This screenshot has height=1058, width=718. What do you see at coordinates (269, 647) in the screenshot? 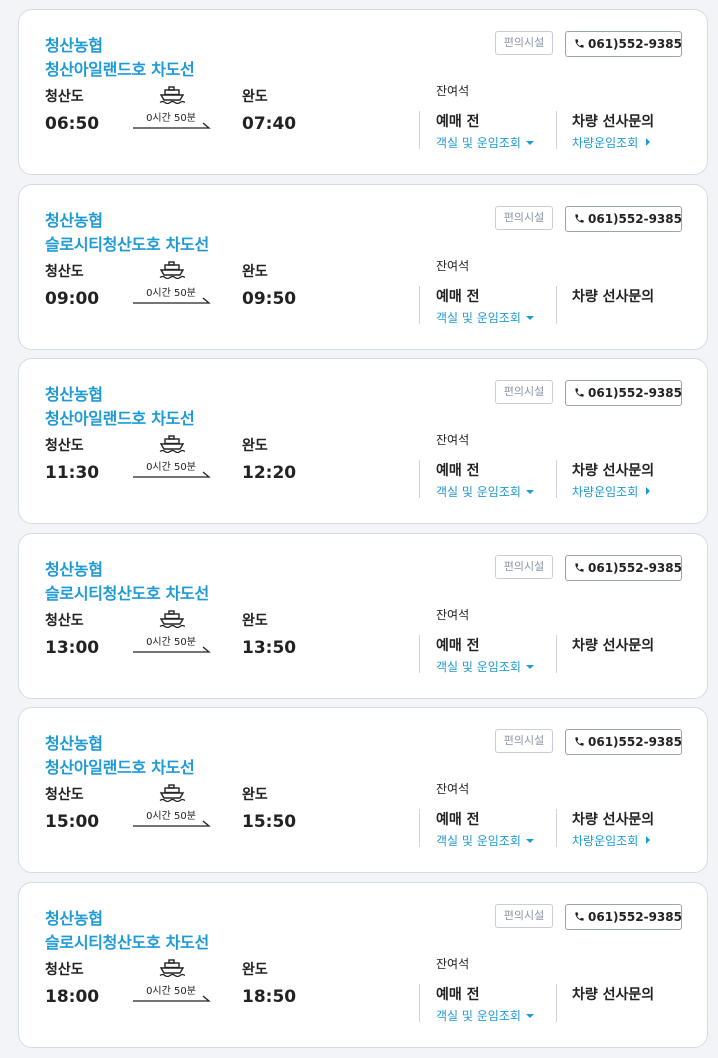
I see `arrival-time: 13:50` at bounding box center [269, 647].